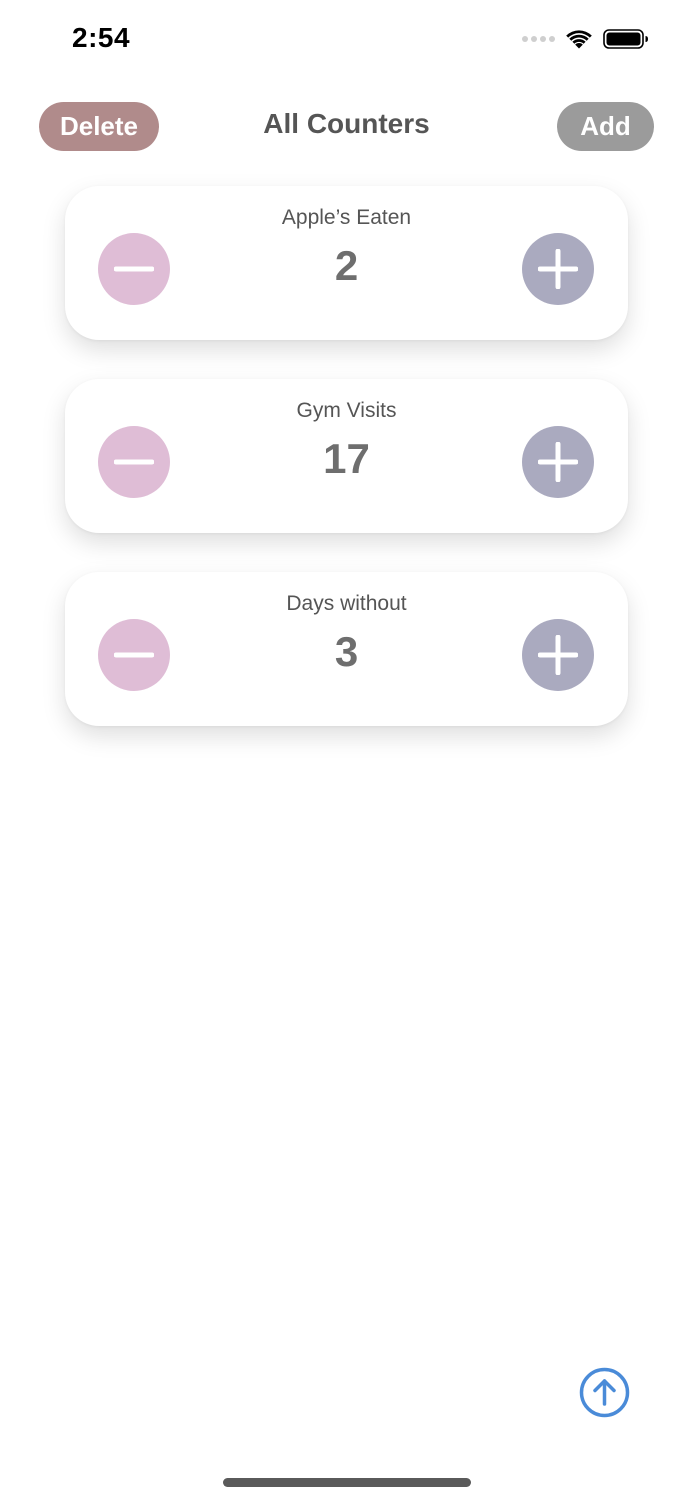  Describe the element at coordinates (346, 456) in the screenshot. I see `counter-card: Gym Visits 17` at that location.